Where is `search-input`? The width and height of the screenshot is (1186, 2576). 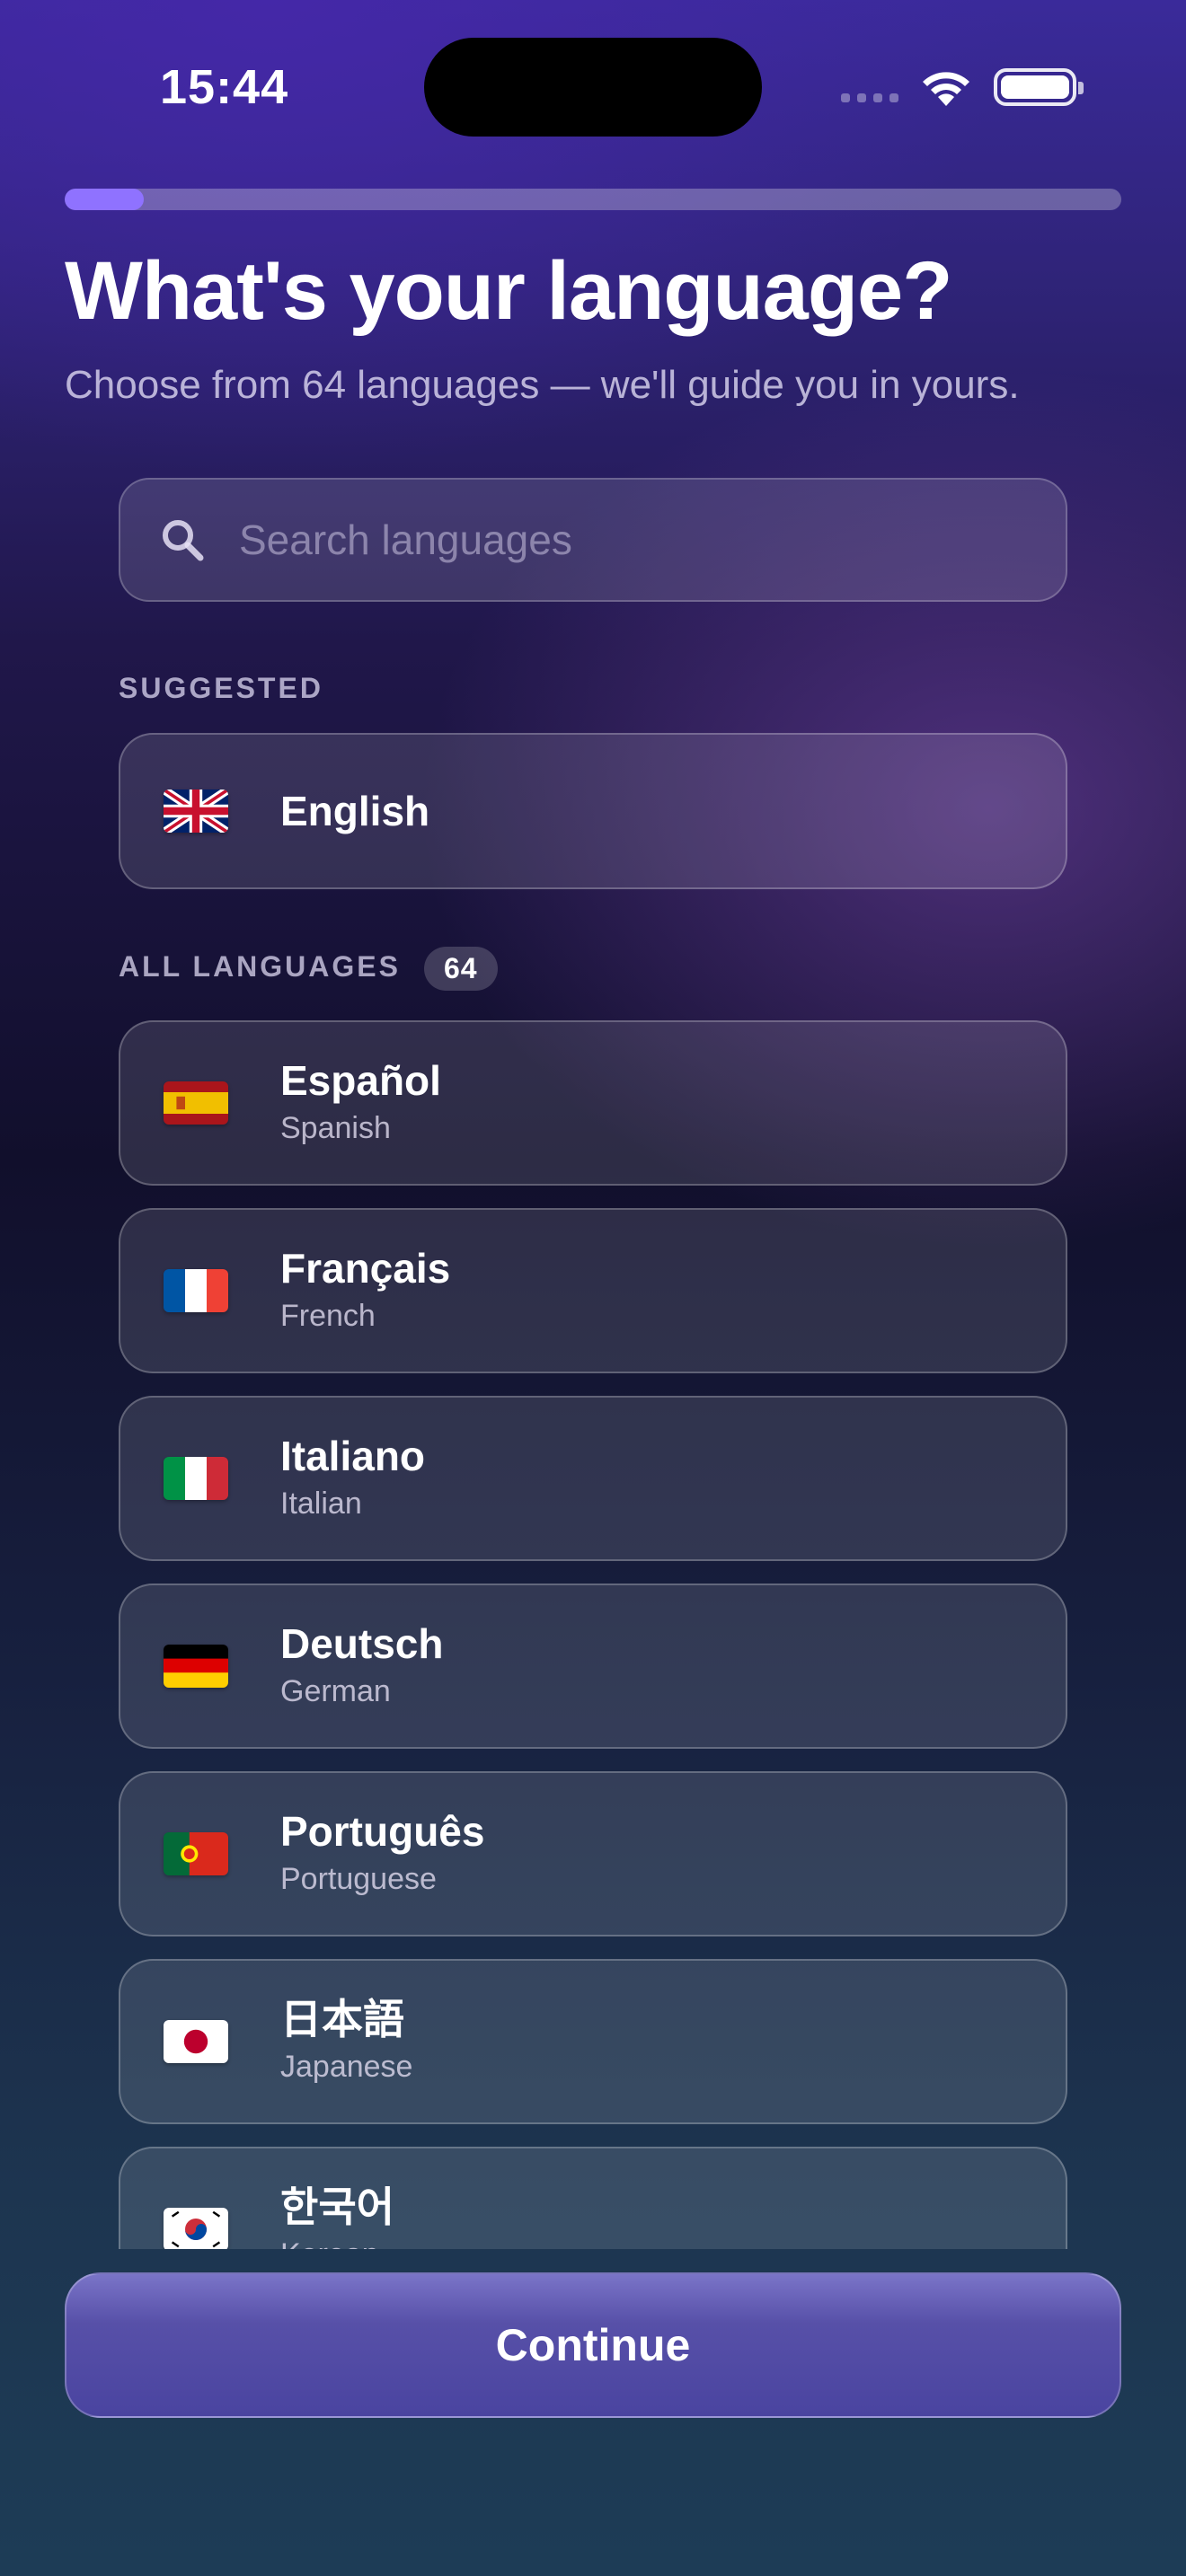 search-input is located at coordinates (607, 540).